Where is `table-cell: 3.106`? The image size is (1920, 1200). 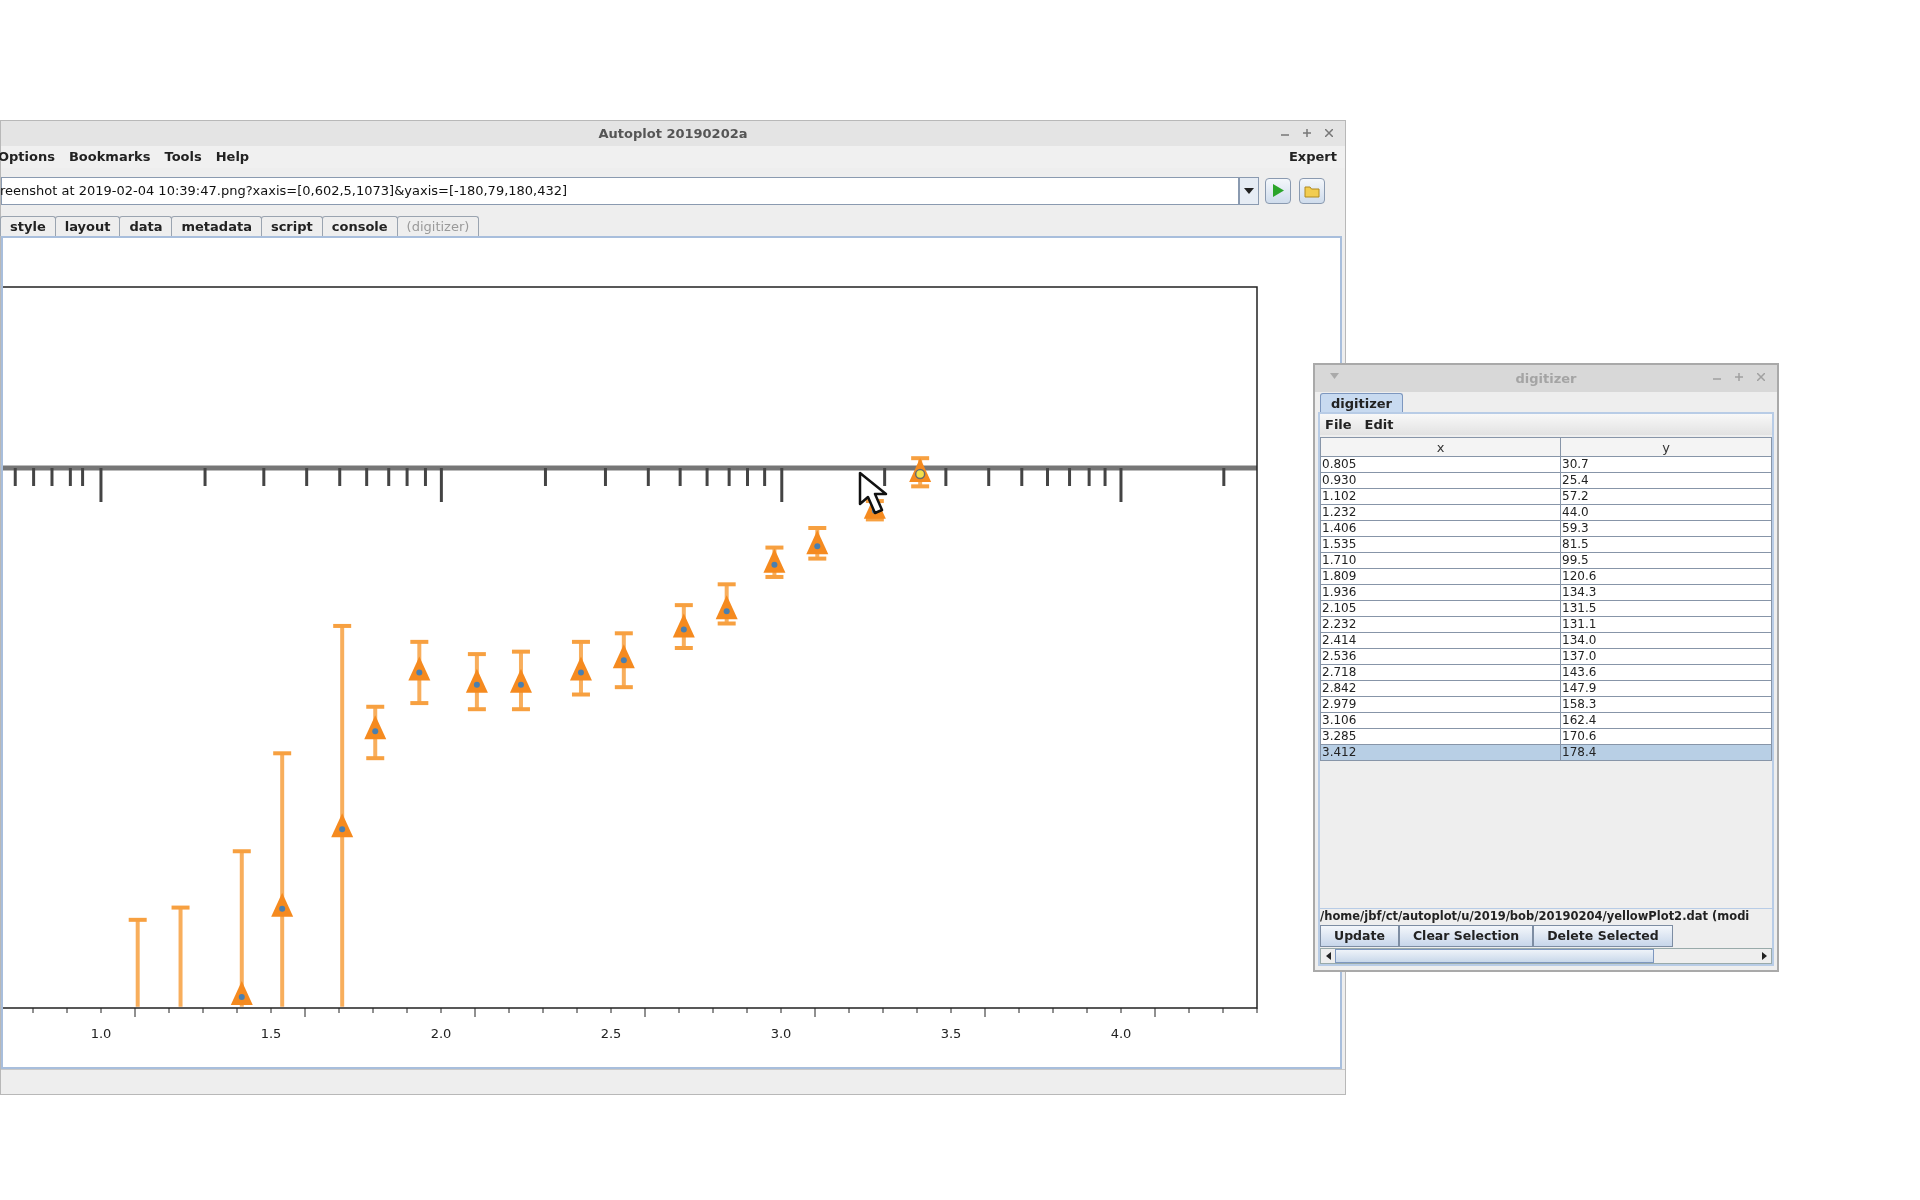 table-cell: 3.106 is located at coordinates (1441, 720).